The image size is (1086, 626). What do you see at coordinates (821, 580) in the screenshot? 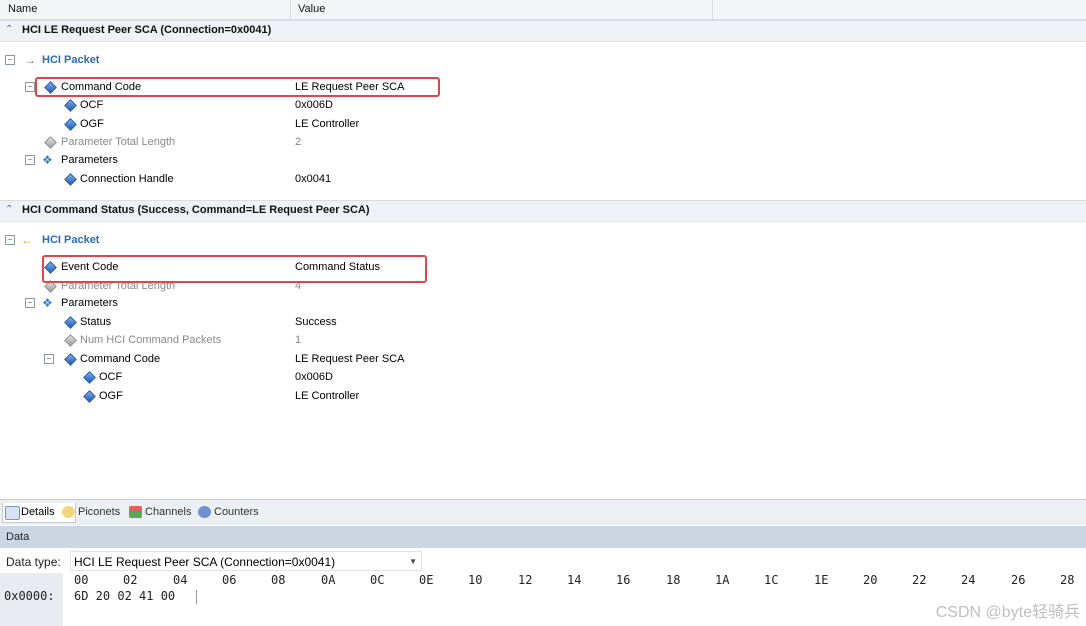
I see `hex-offset-label: 1E` at bounding box center [821, 580].